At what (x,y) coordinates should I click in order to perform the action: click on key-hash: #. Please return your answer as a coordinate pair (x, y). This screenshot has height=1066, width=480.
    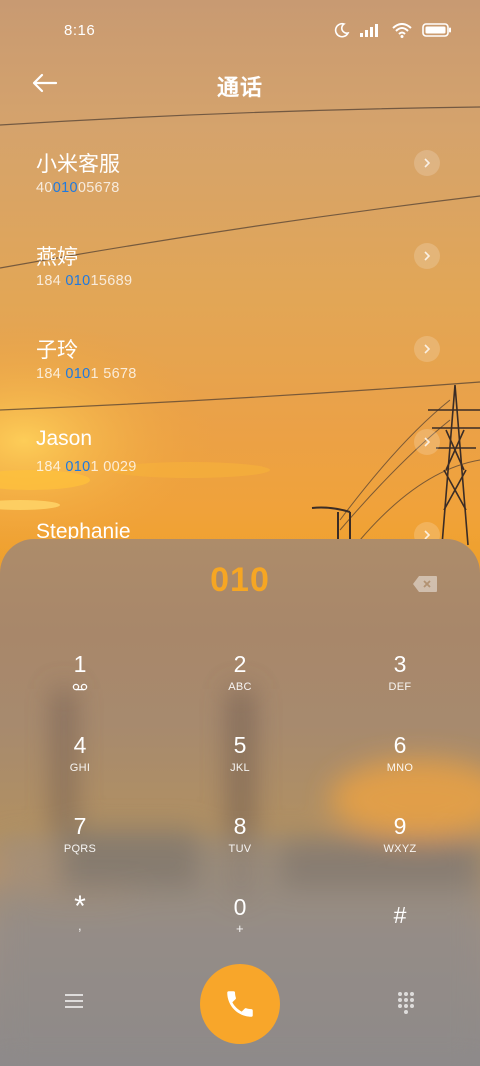
    Looking at the image, I should click on (400, 937).